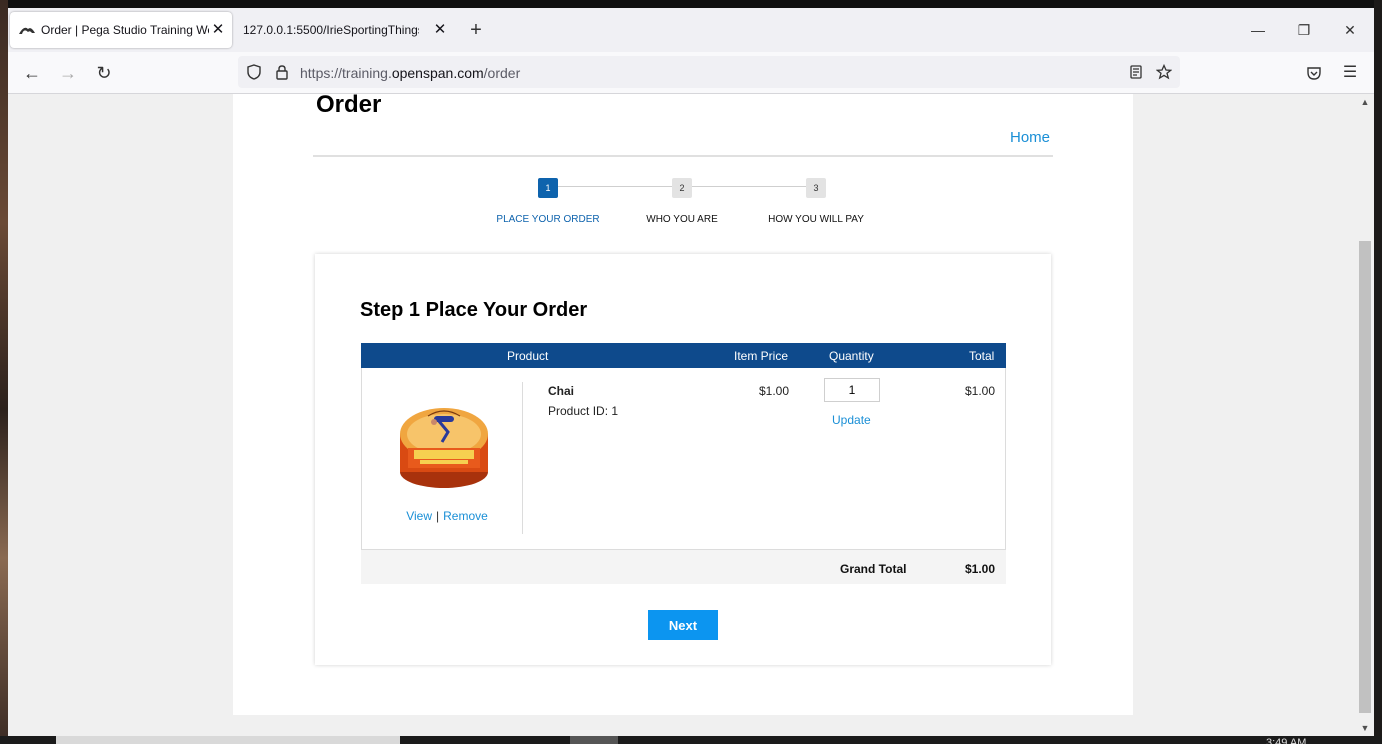 The height and width of the screenshot is (744, 1382). Describe the element at coordinates (4, 372) in the screenshot. I see `desktop-wallpaper-left` at that location.